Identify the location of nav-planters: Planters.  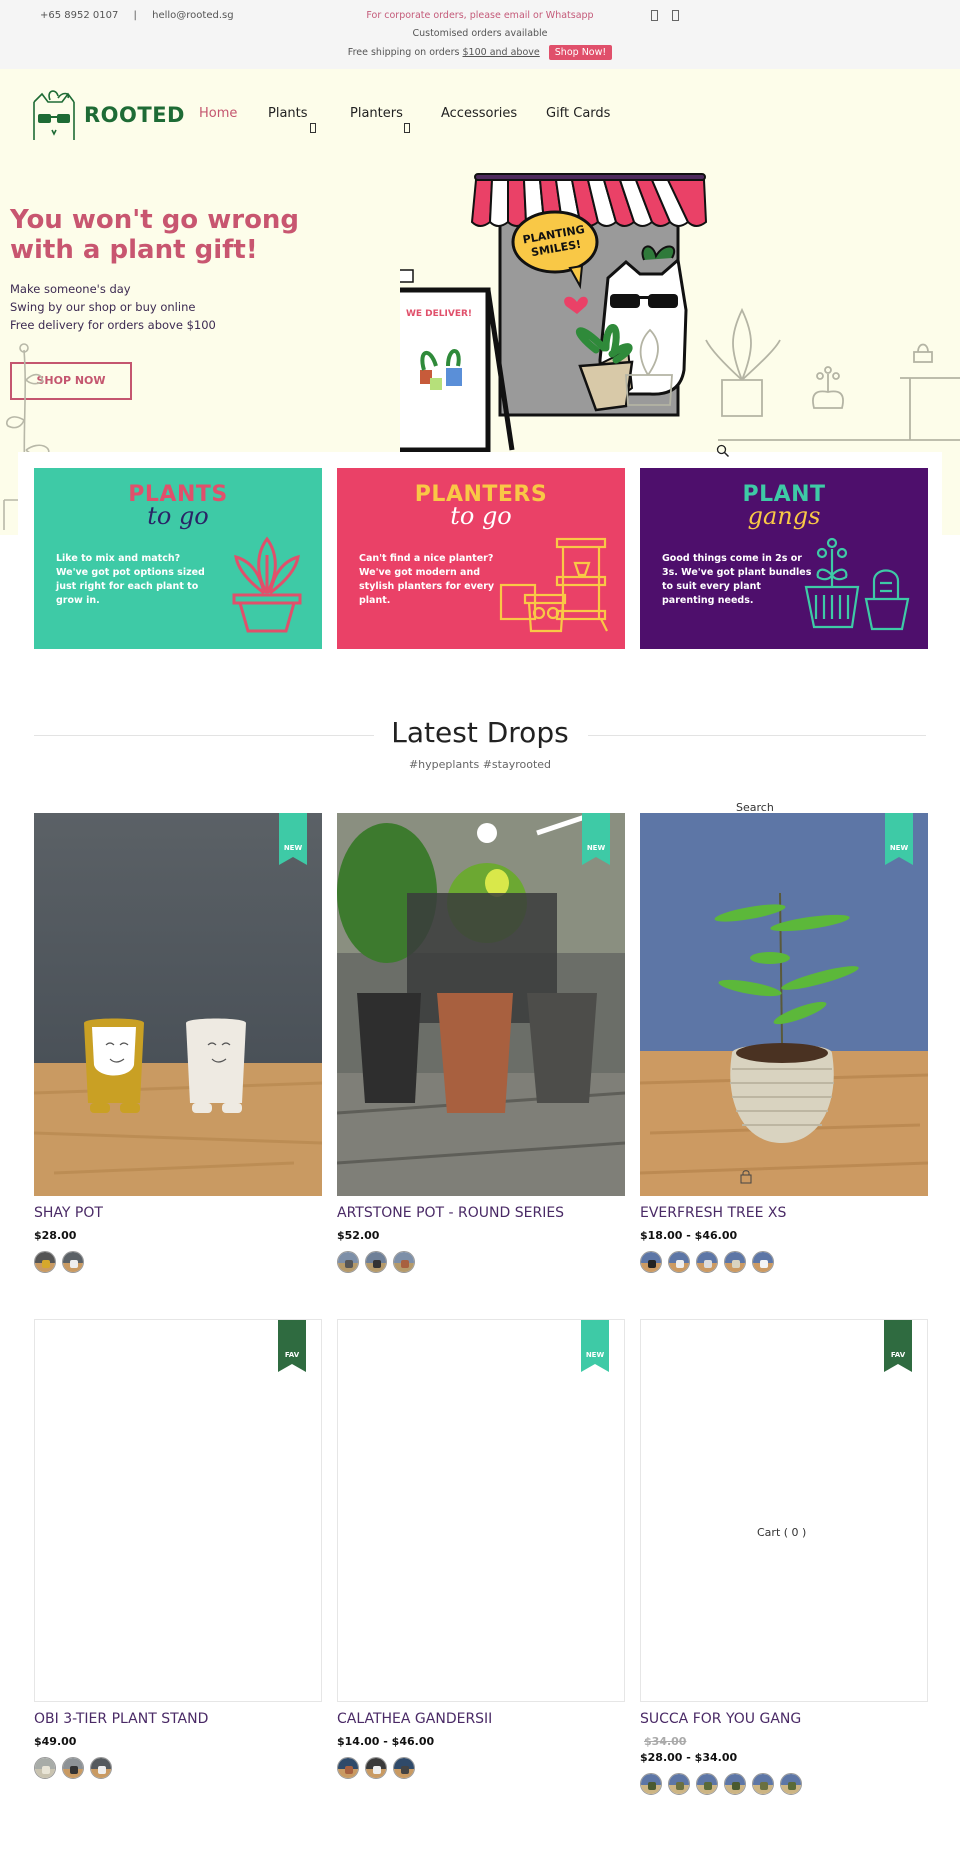
(376, 113).